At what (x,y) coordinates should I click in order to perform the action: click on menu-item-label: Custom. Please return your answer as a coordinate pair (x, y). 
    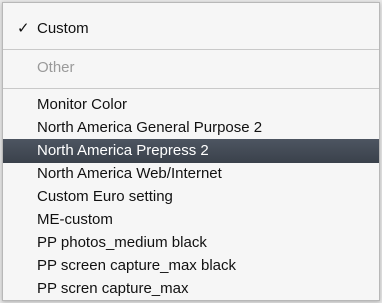
    Looking at the image, I should click on (63, 28).